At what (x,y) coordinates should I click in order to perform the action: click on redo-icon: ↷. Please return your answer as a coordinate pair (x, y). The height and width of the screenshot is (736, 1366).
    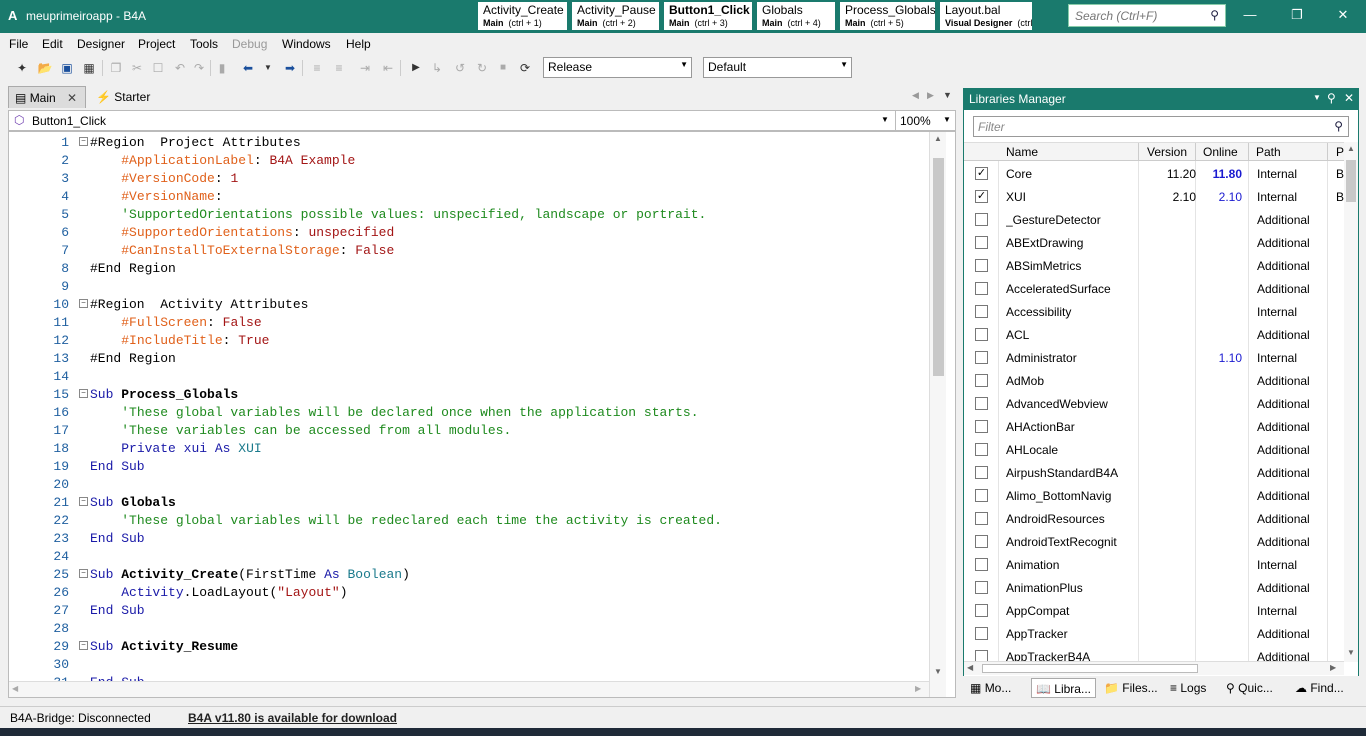
    Looking at the image, I should click on (199, 68).